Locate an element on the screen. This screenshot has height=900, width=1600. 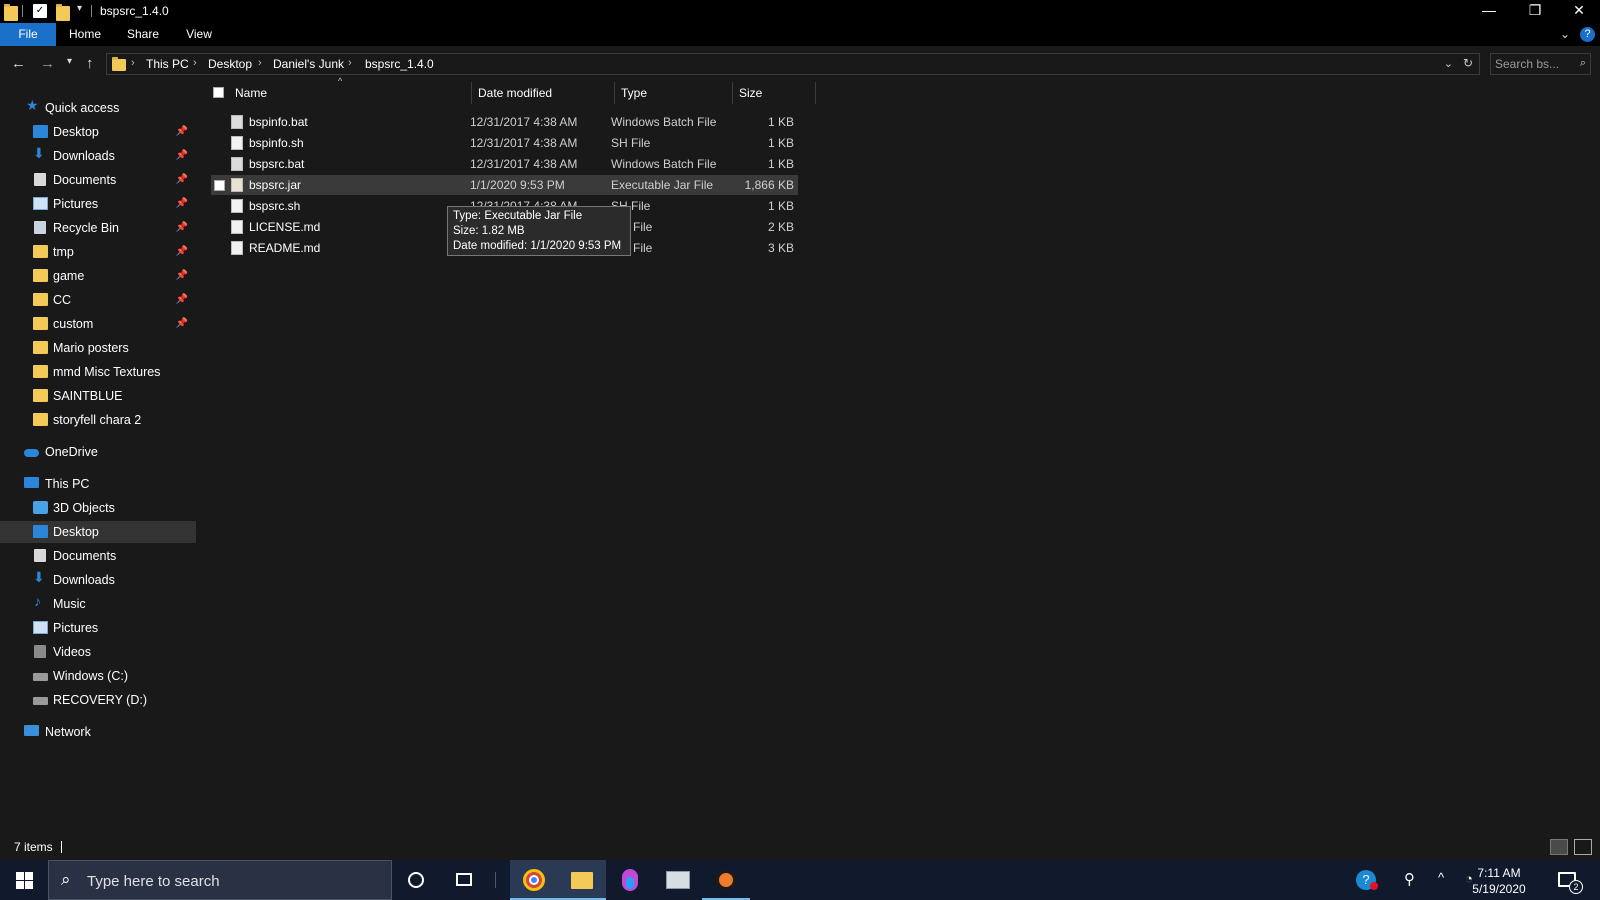
breadcrumb-current-folder: bspsrc_1.4.0 is located at coordinates (399, 64).